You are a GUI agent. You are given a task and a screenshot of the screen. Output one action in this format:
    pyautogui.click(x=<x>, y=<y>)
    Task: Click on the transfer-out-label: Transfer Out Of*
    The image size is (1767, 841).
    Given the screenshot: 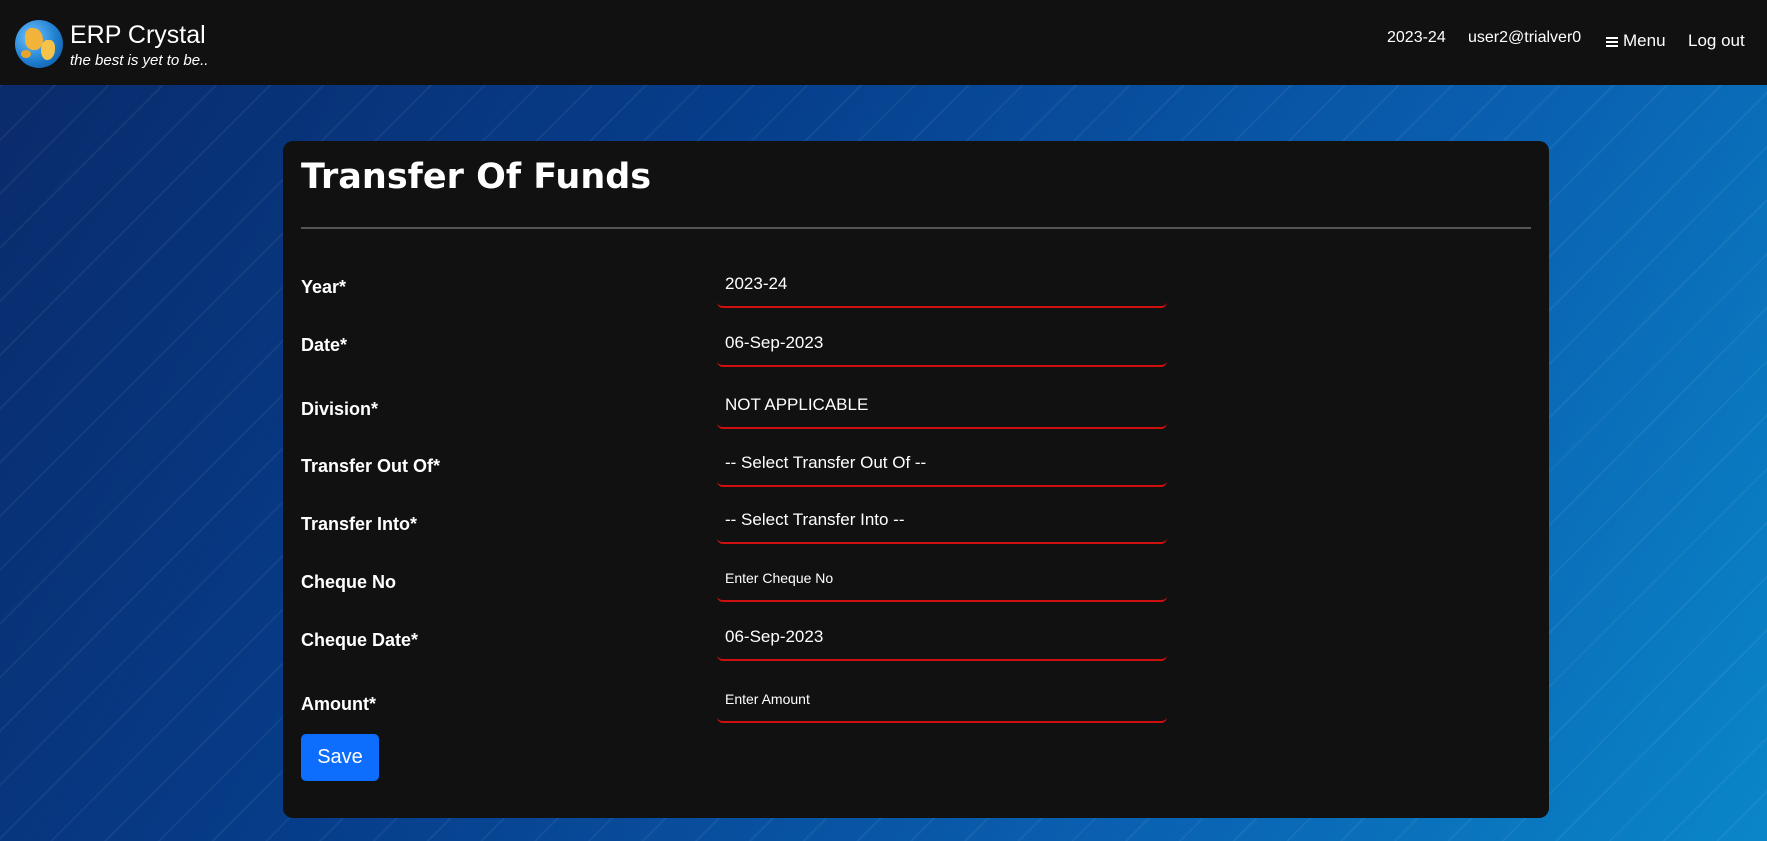 What is the action you would take?
    pyautogui.click(x=371, y=466)
    